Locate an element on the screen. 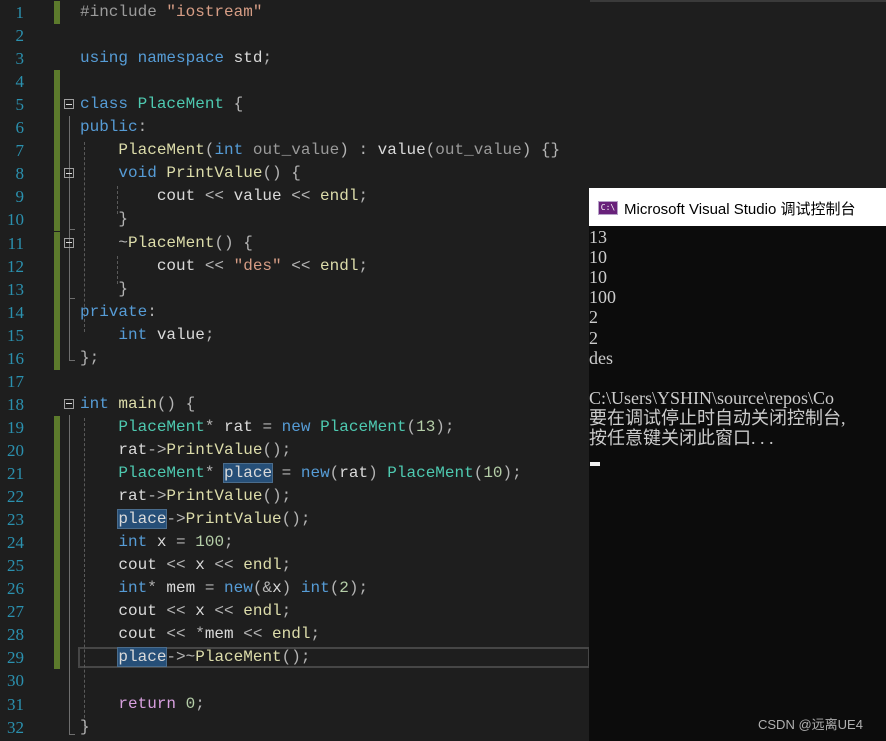  code-text: int value; is located at coordinates (147, 335).